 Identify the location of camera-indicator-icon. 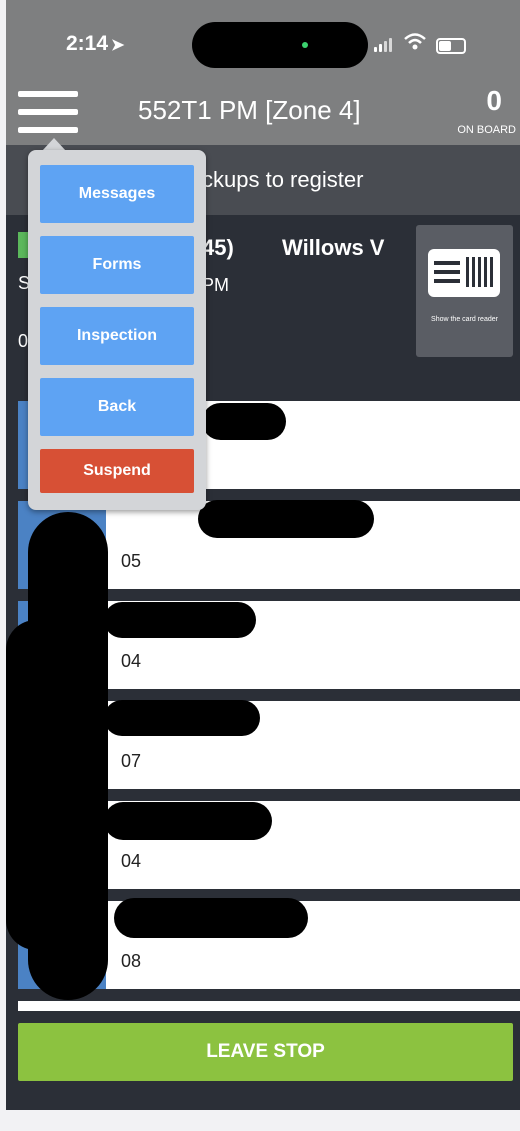
(305, 45).